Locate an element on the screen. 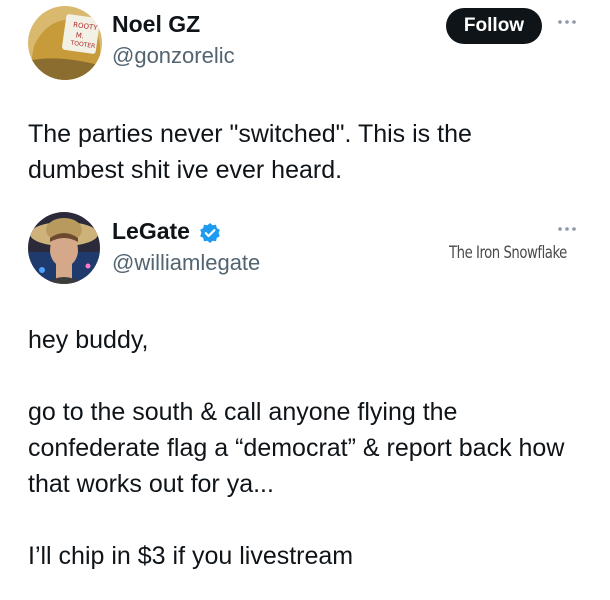  user-handle: @williamlegate is located at coordinates (186, 263).